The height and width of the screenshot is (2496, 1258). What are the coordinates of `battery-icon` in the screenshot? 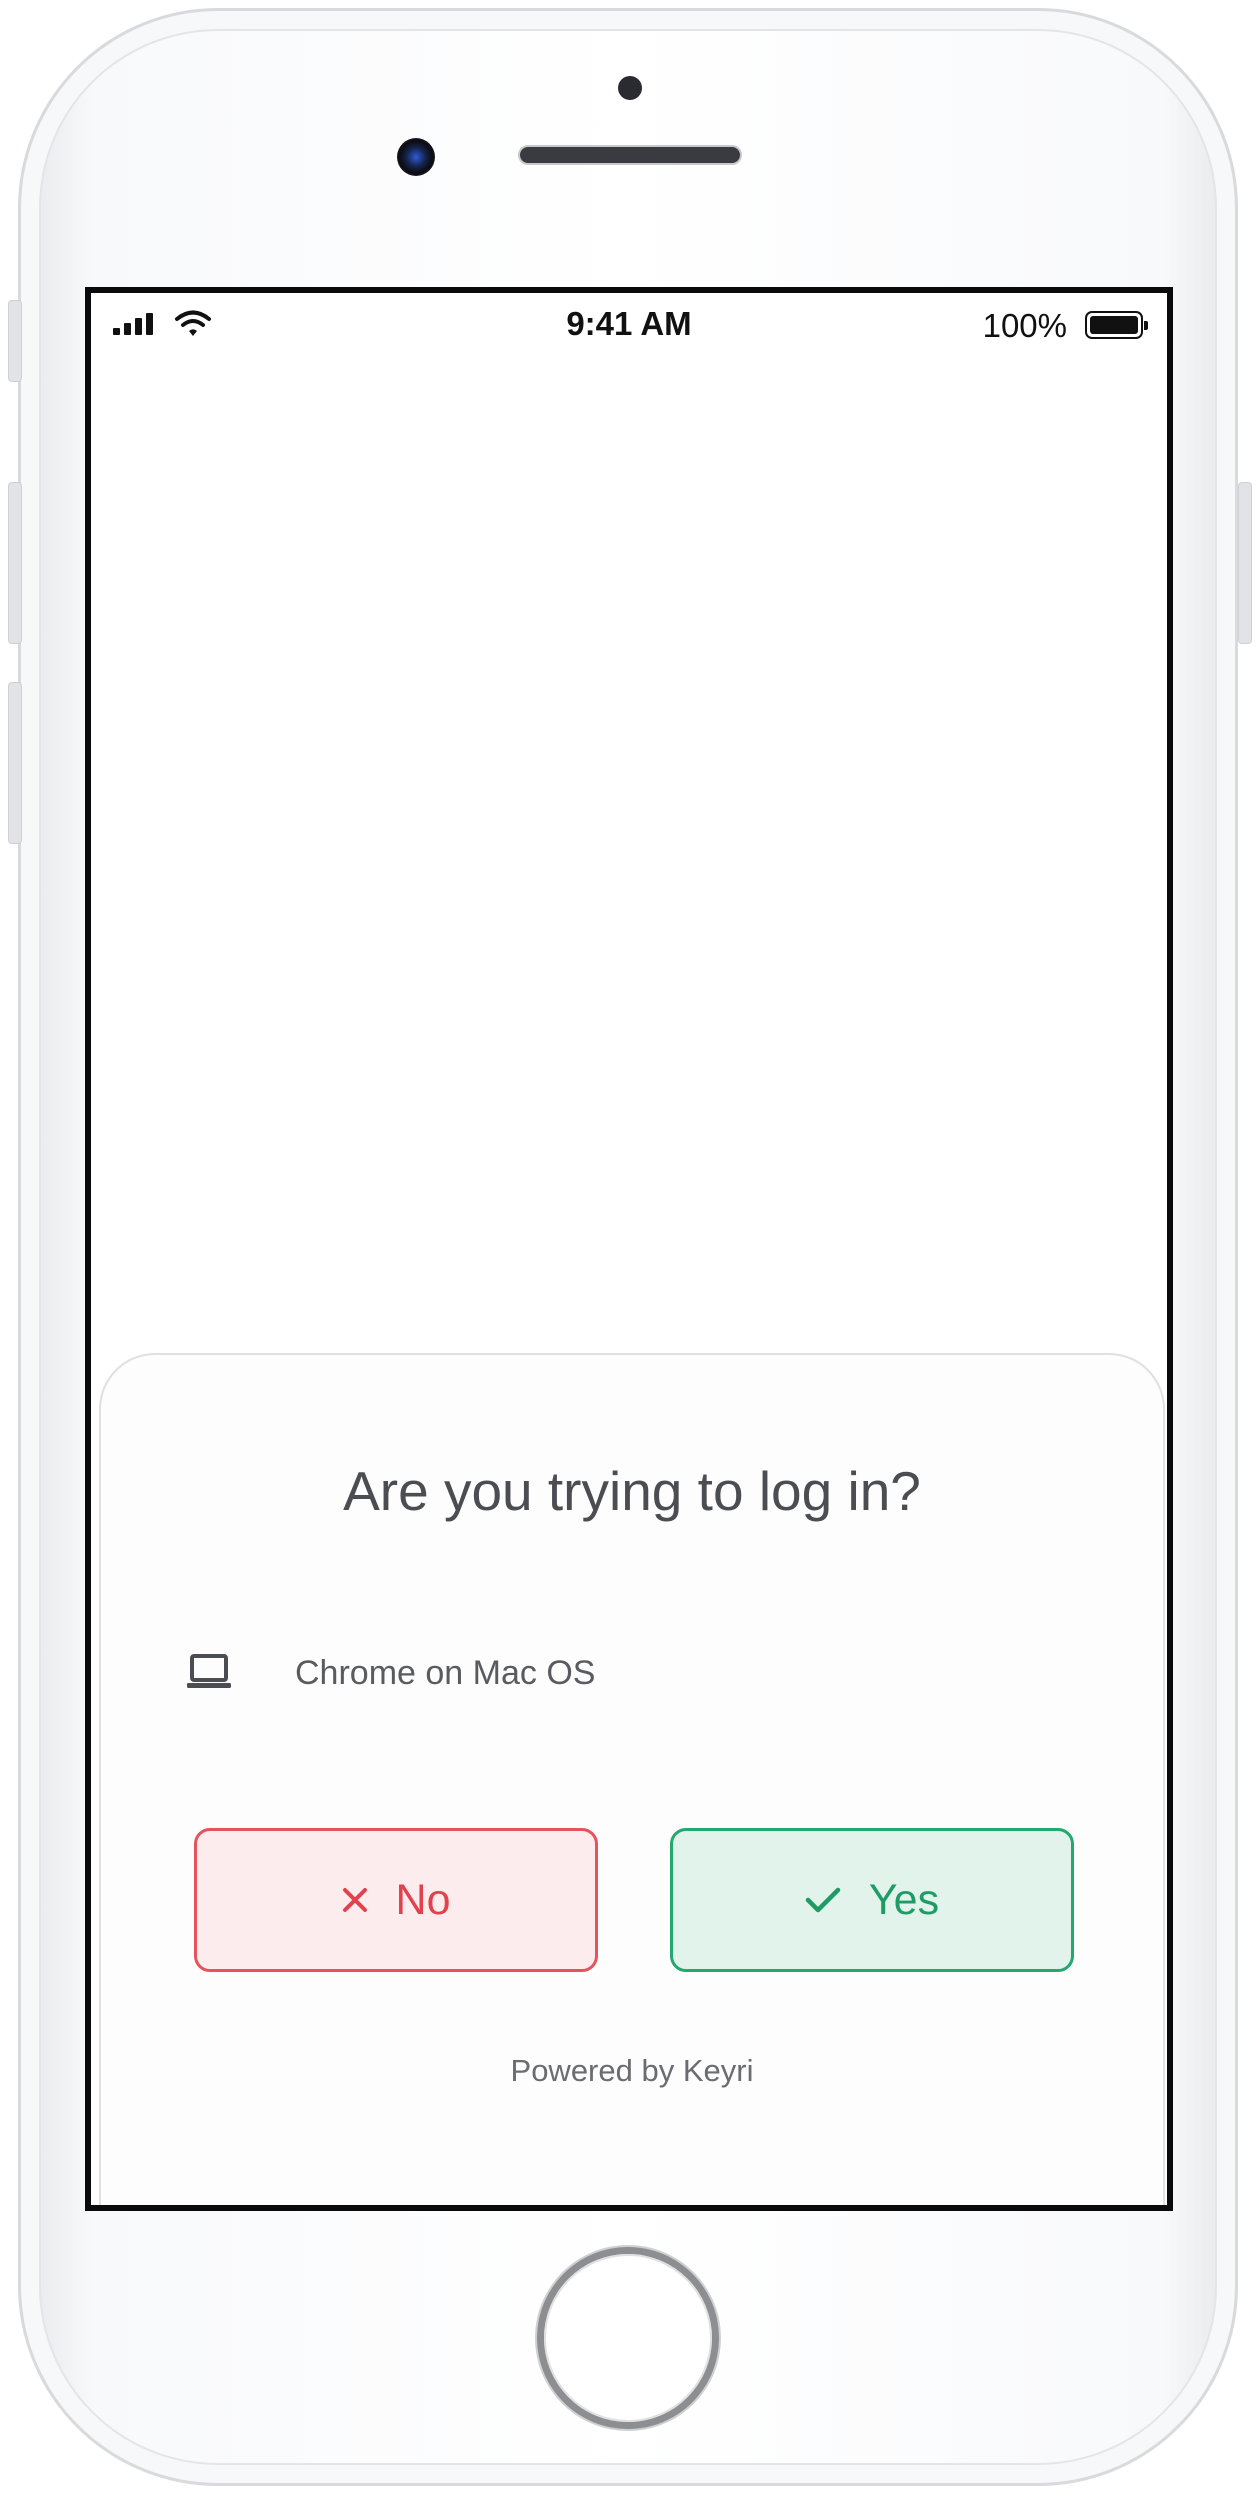 It's located at (1116, 325).